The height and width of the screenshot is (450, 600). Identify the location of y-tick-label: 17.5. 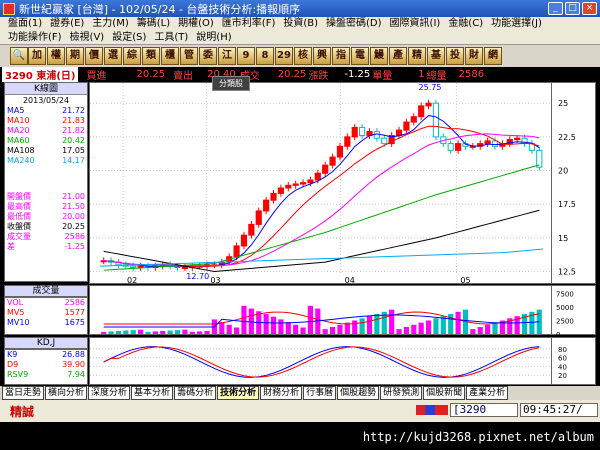
(567, 204).